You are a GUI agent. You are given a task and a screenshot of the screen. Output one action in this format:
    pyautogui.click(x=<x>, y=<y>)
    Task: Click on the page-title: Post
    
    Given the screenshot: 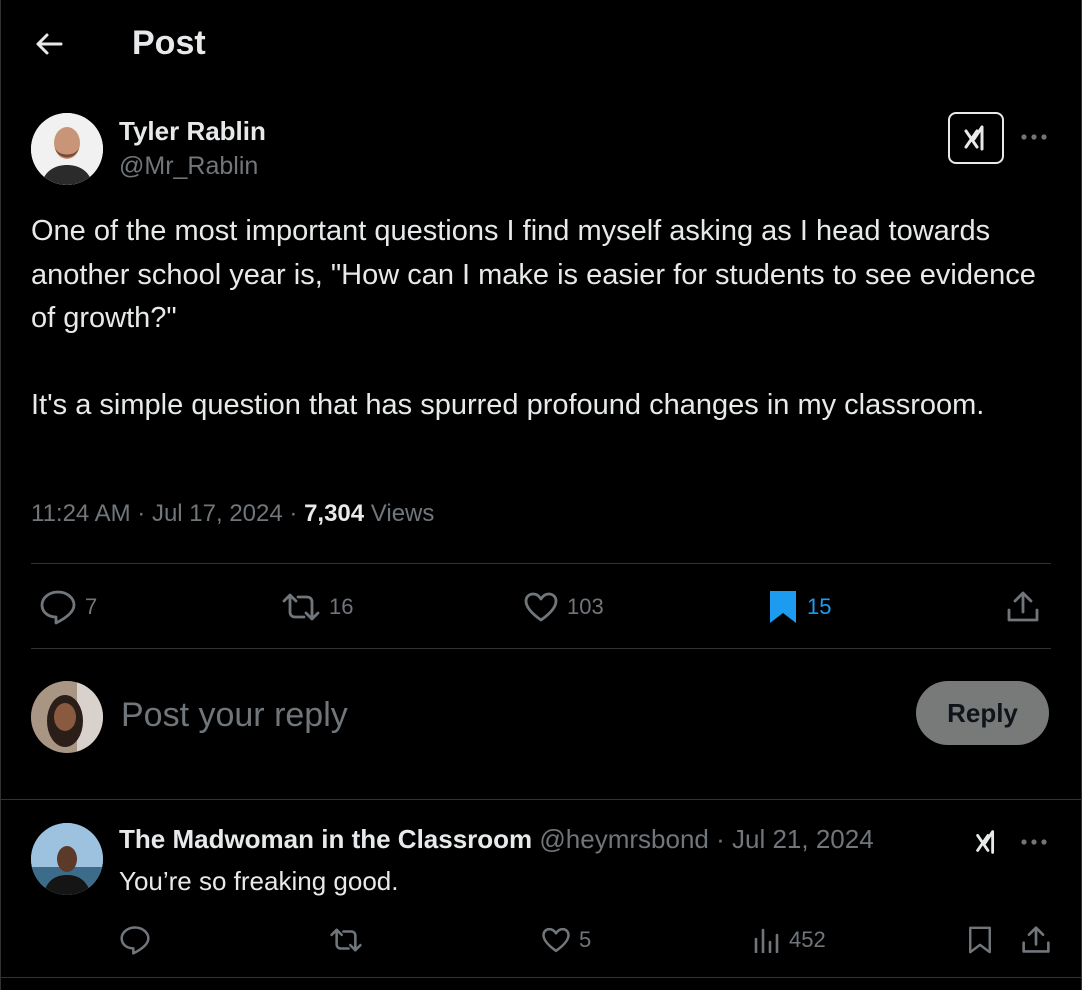 What is the action you would take?
    pyautogui.click(x=169, y=43)
    